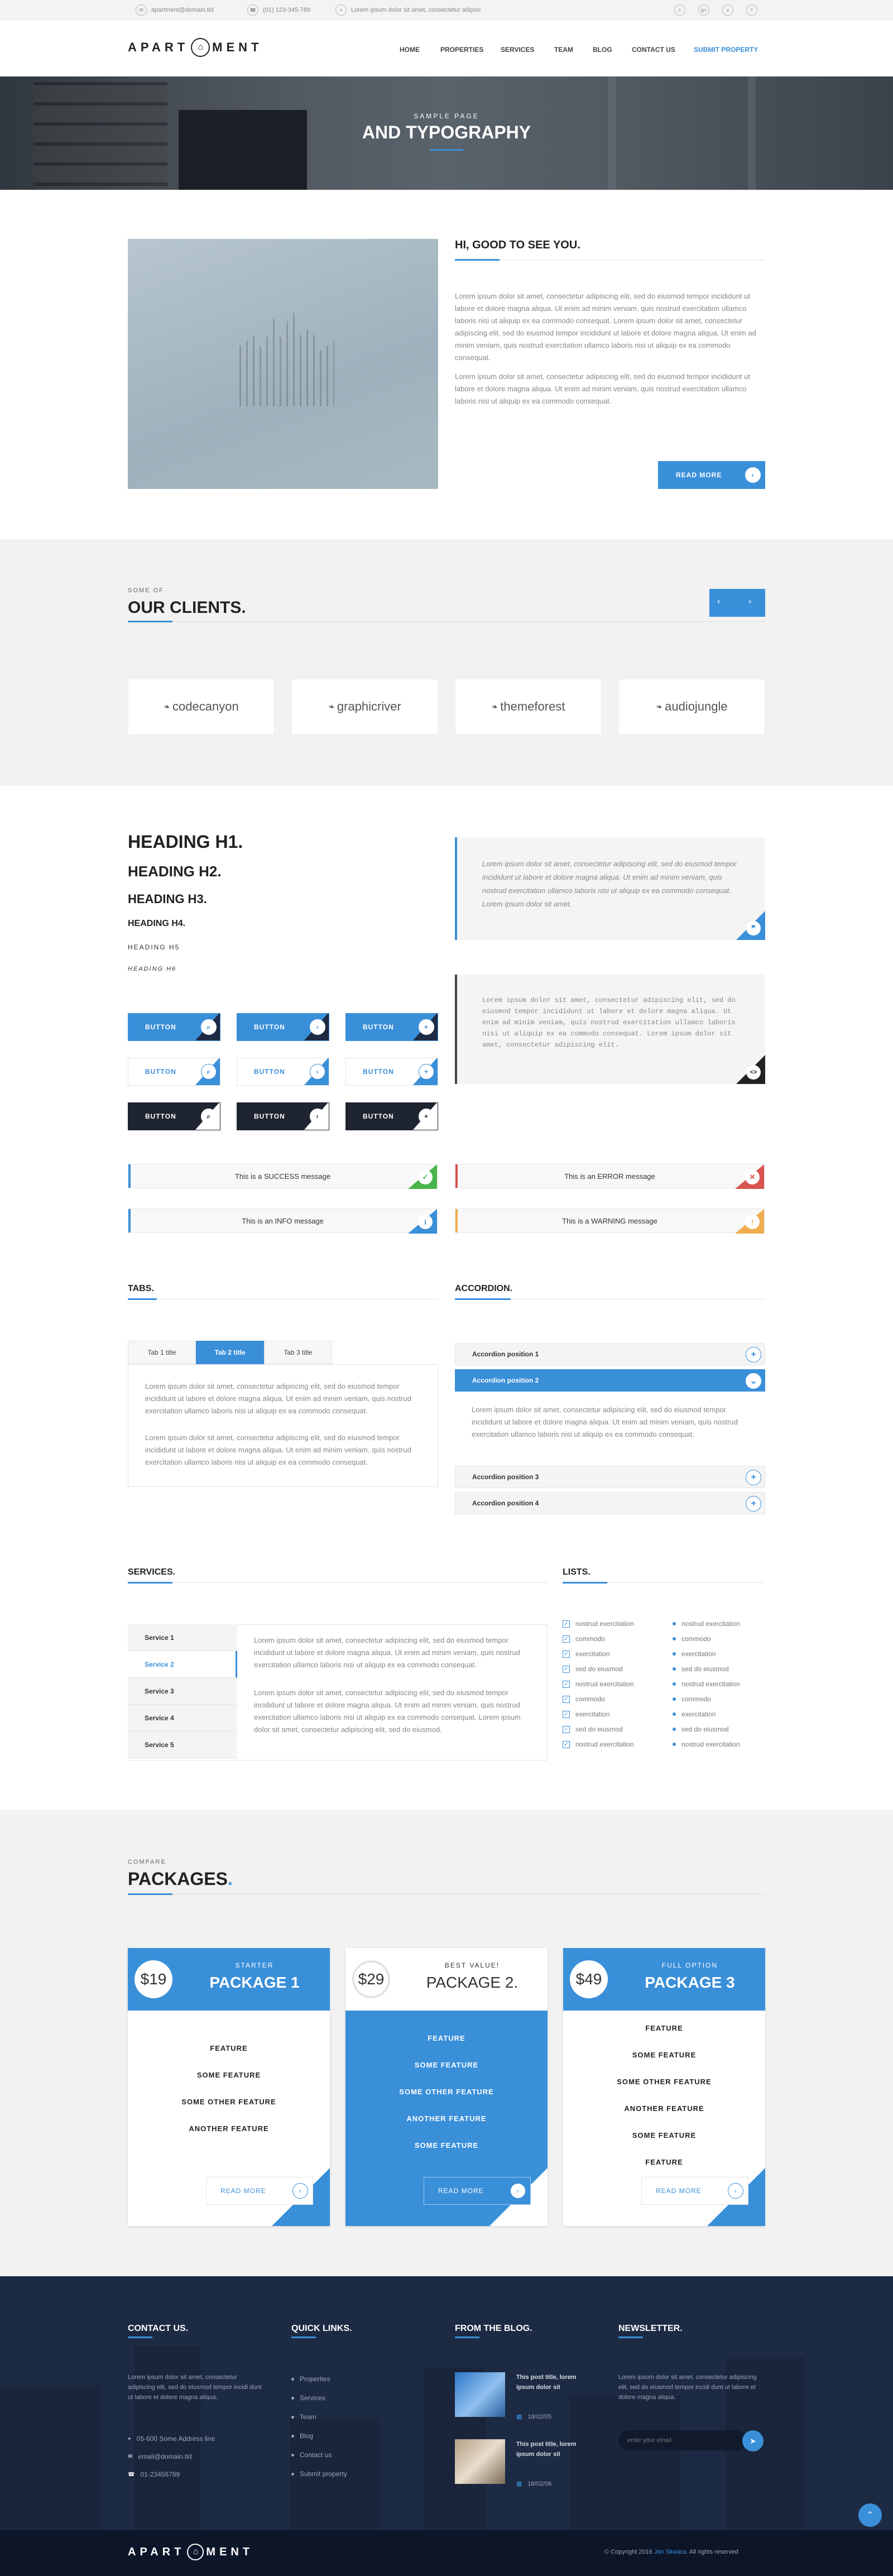  I want to click on tab-1: Tab 1 title, so click(162, 1352).